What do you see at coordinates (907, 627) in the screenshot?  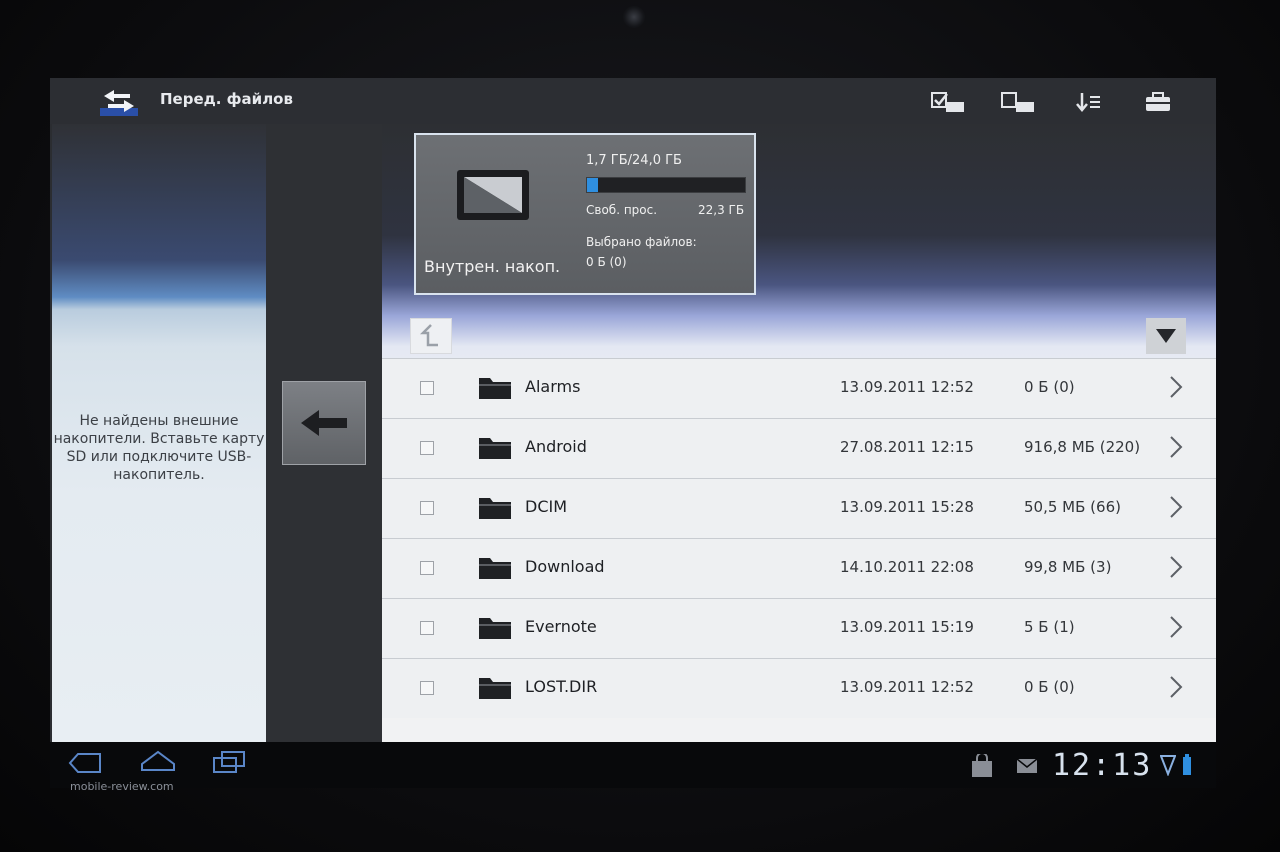 I see `file-date: 13.09.2011 15:19` at bounding box center [907, 627].